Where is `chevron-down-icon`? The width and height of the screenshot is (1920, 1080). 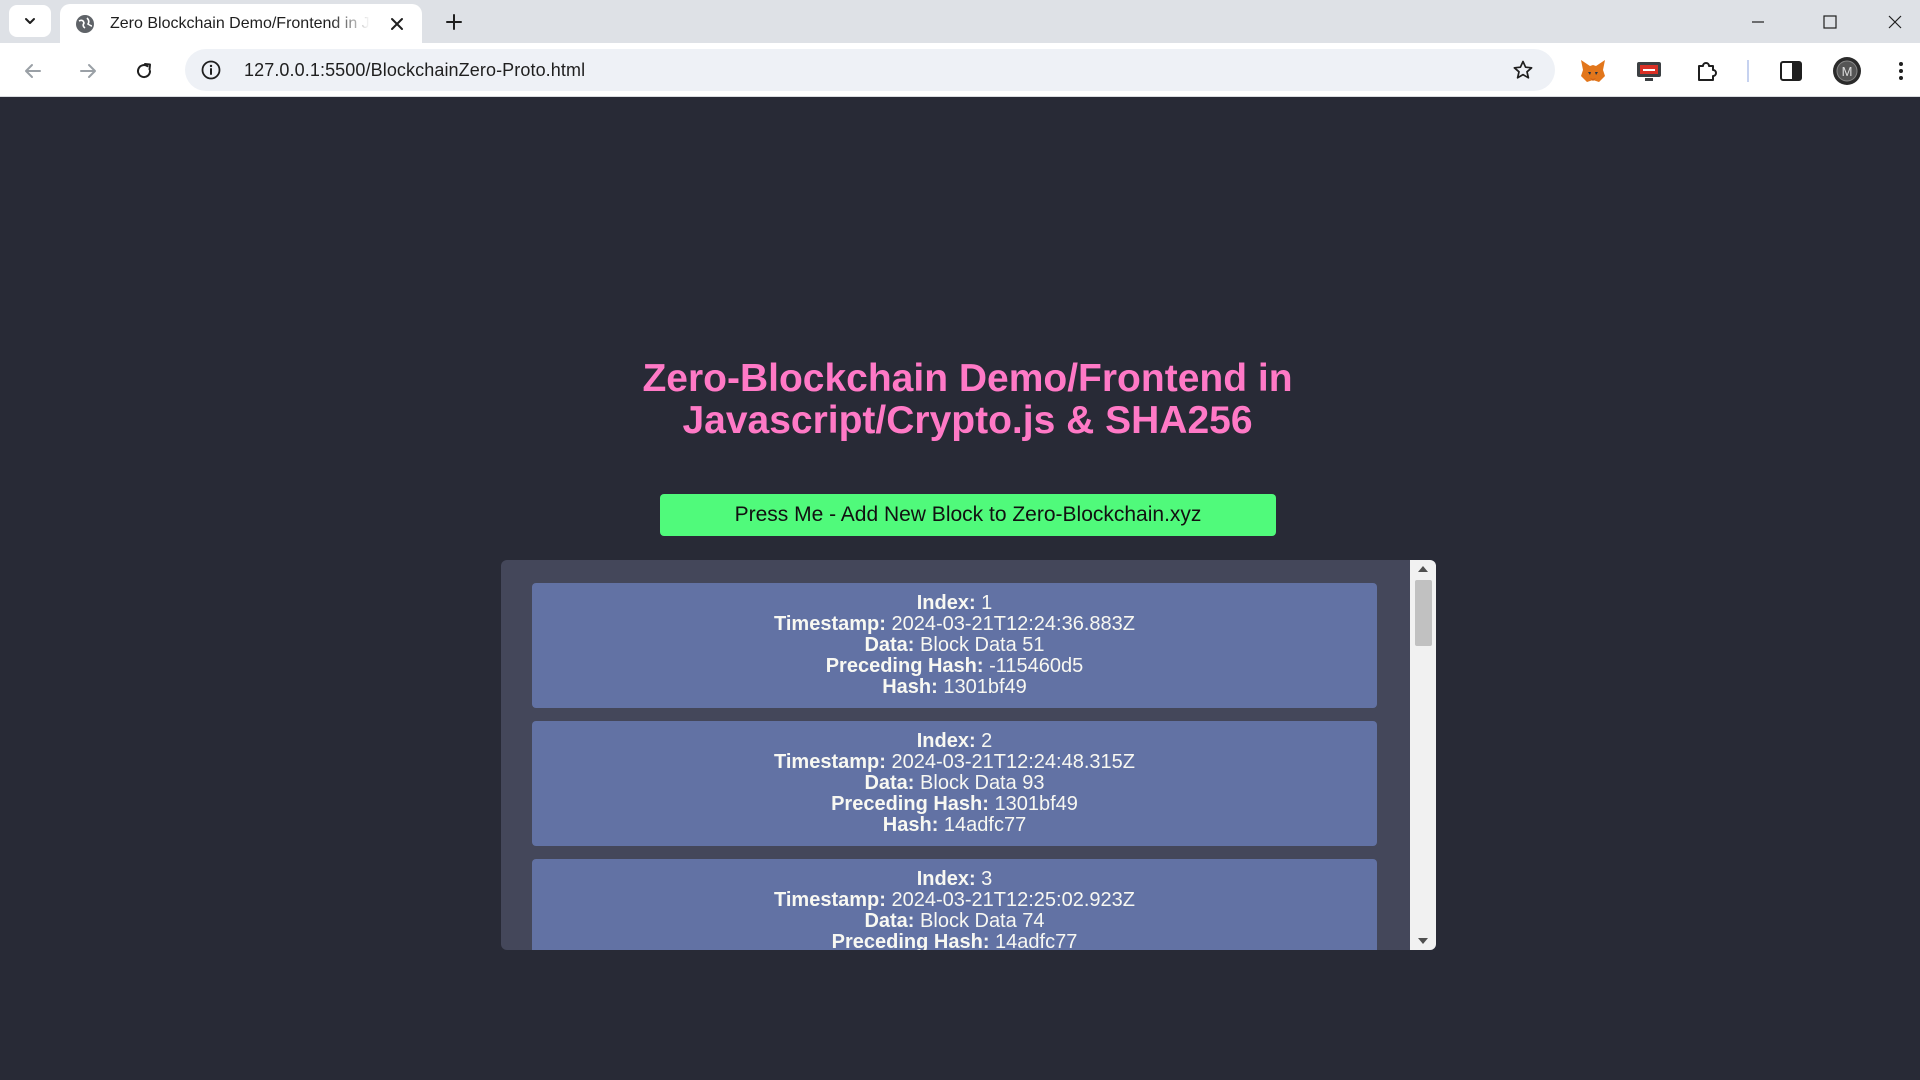 chevron-down-icon is located at coordinates (30, 21).